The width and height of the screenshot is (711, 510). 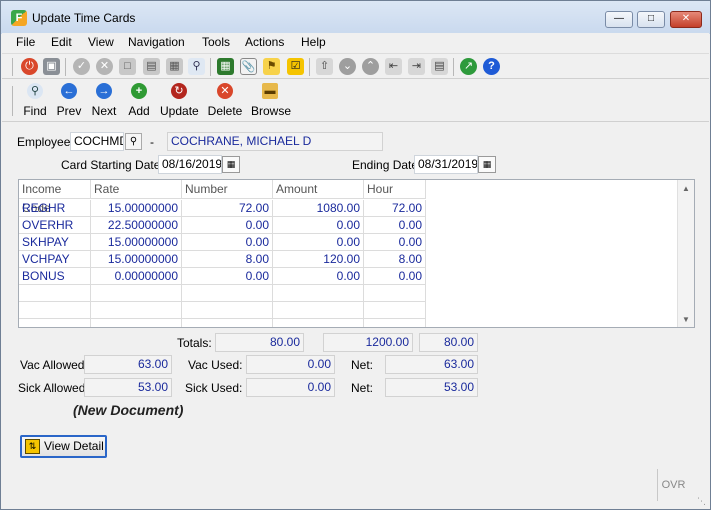 What do you see at coordinates (55, 208) in the screenshot?
I see `cell-income-code: REGHR` at bounding box center [55, 208].